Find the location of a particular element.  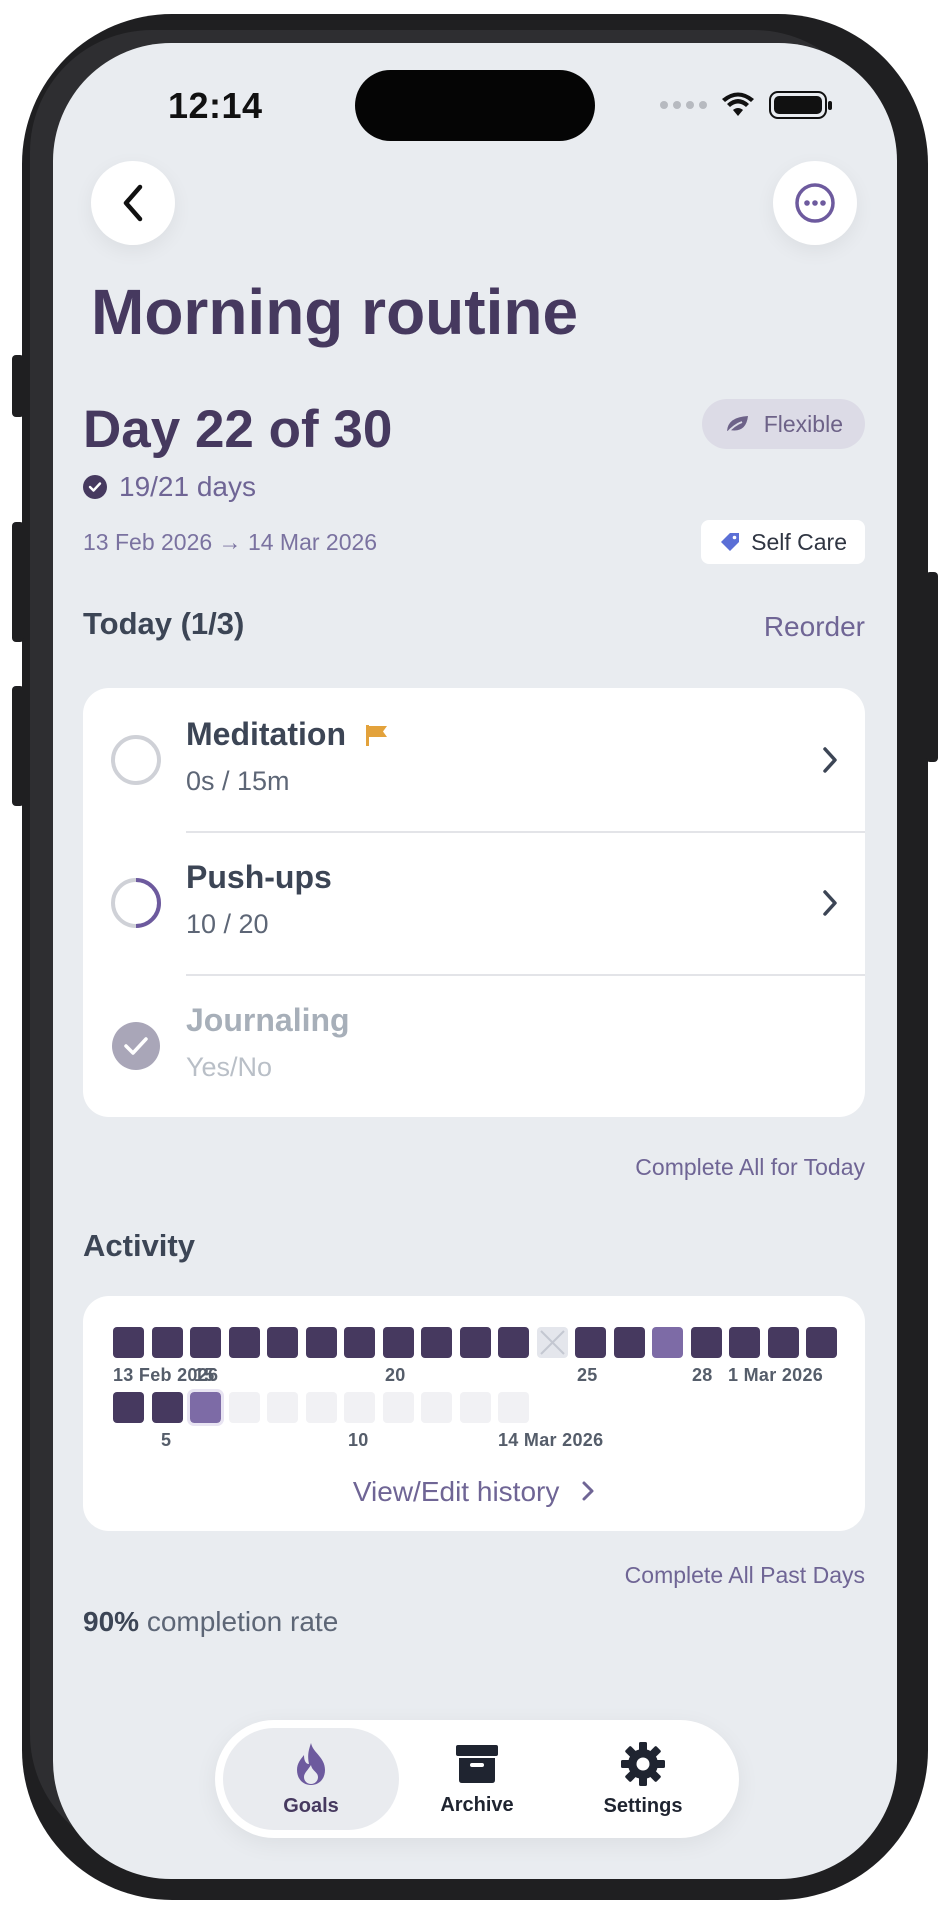

task-name: Meditation is located at coordinates (287, 734).